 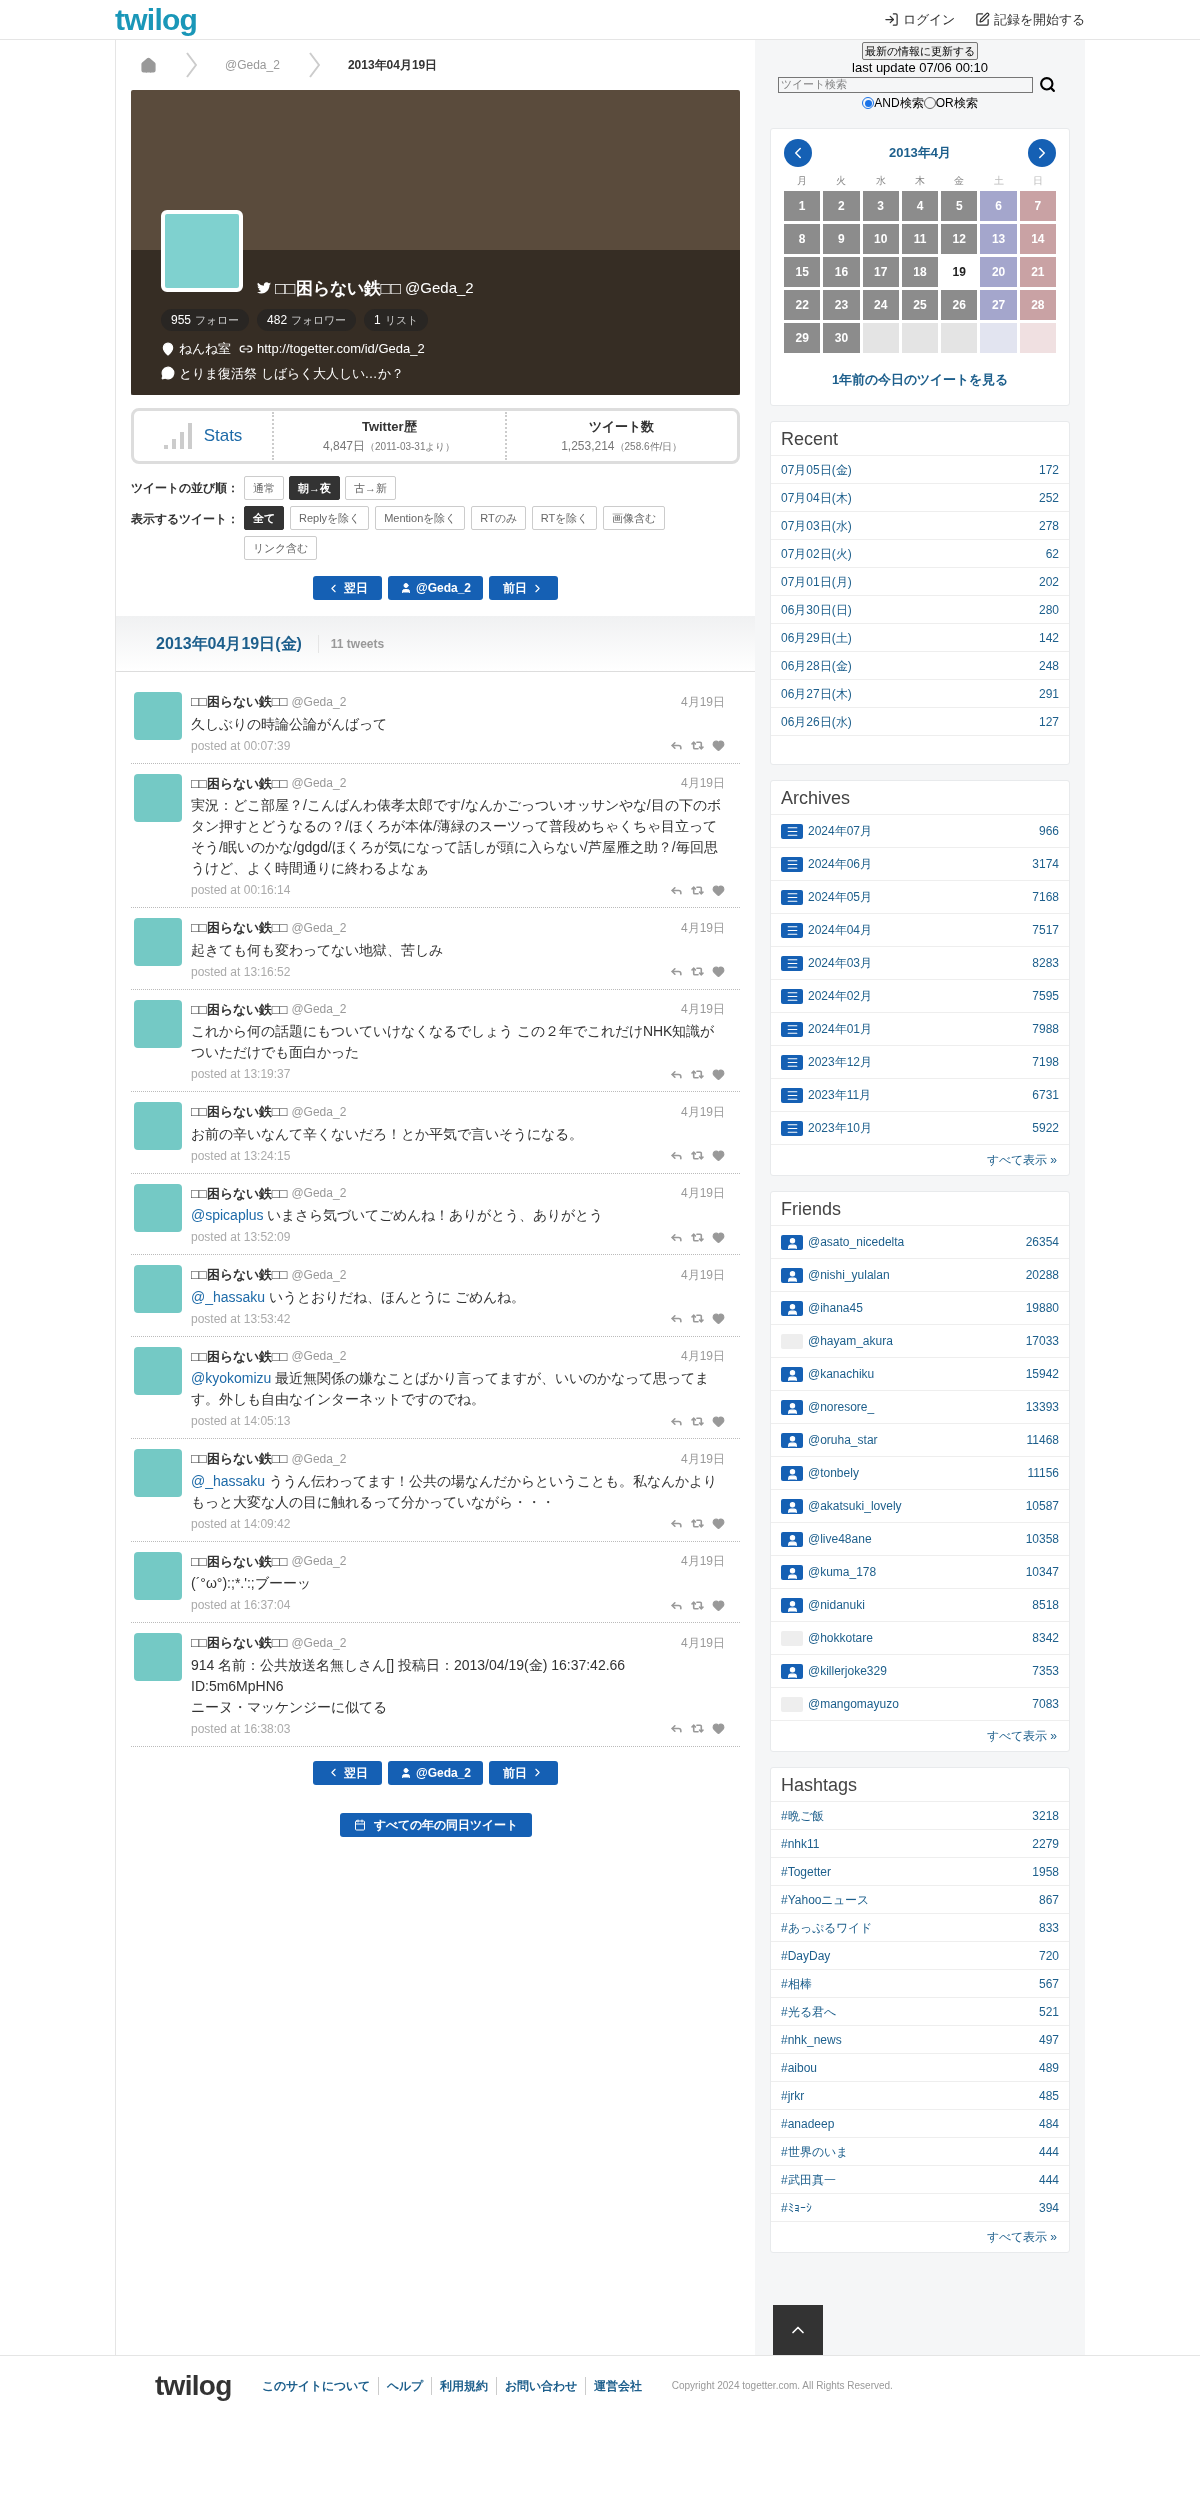 What do you see at coordinates (524, 1772) in the screenshot?
I see `prev-day-button: 前日` at bounding box center [524, 1772].